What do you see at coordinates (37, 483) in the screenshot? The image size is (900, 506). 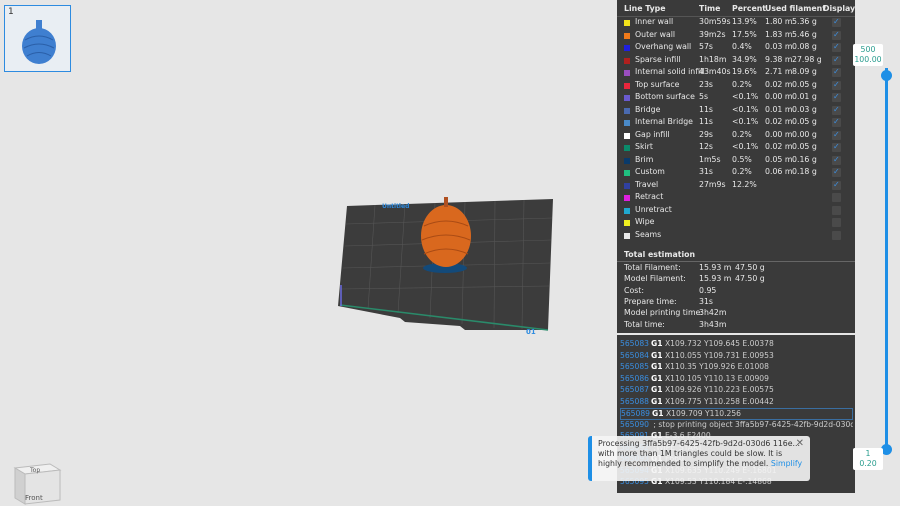 I see `view-cube: Top Front` at bounding box center [37, 483].